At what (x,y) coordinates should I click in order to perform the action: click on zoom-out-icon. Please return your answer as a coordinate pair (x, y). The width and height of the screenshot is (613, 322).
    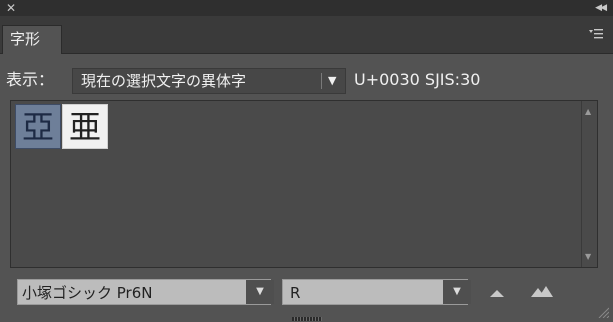
    Looking at the image, I should click on (497, 292).